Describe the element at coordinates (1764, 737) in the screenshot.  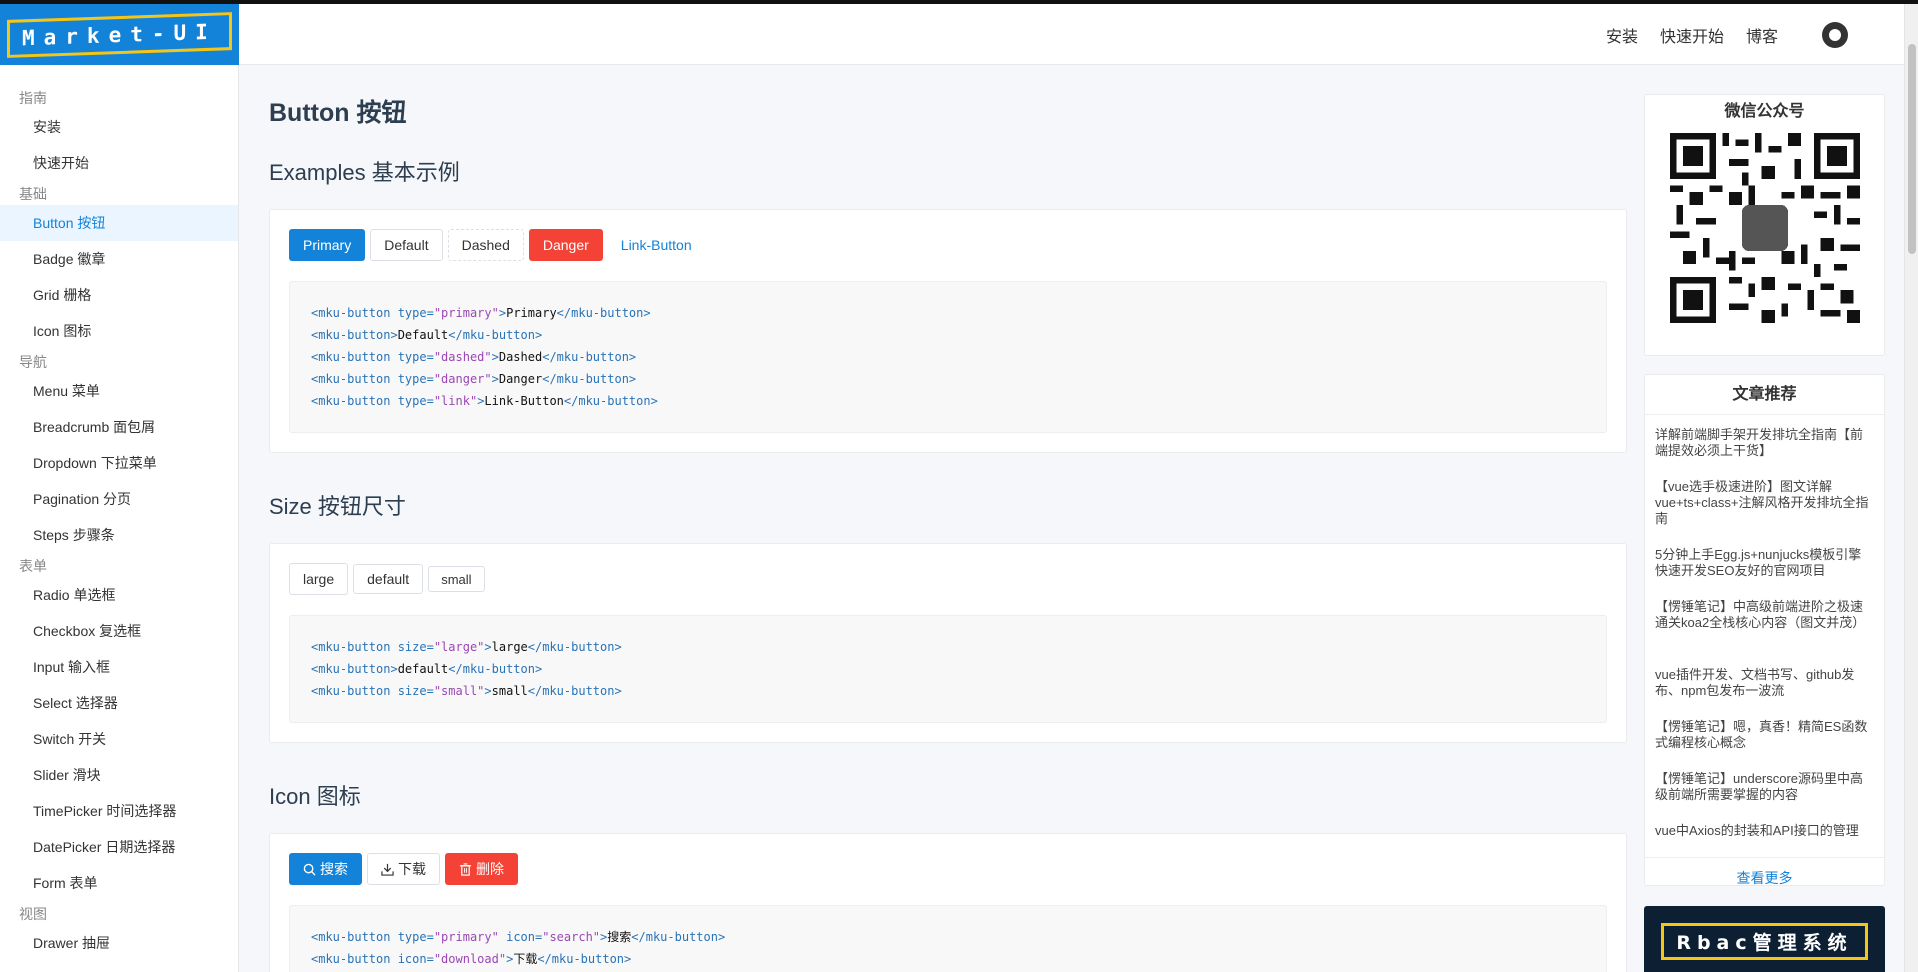
I see `article-link: 【愣锤笔记】嗯，真香！精简ES函数式编程核心概念` at that location.